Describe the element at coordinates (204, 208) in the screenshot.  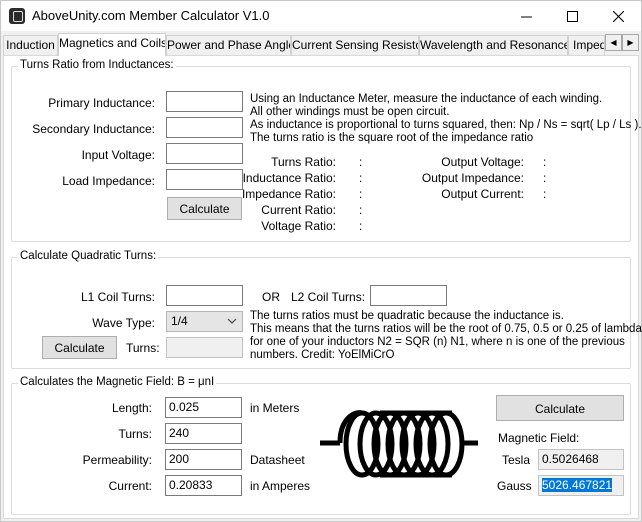
I see `turns-ratio-calculate-button: Calculate` at that location.